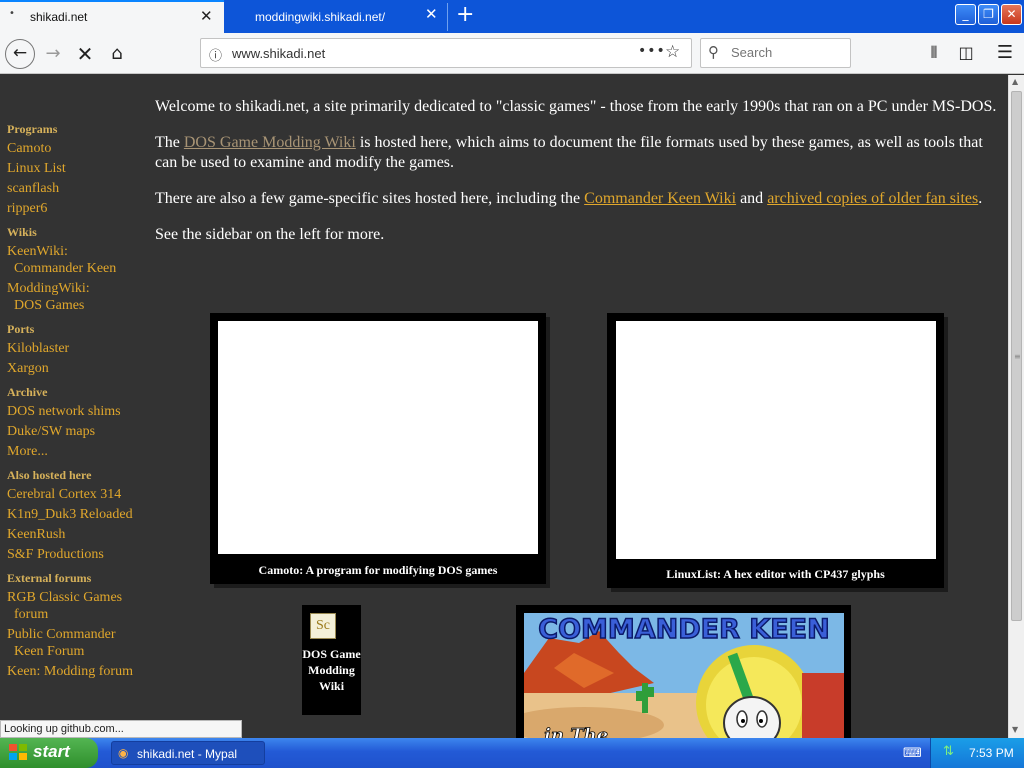  What do you see at coordinates (684, 675) in the screenshot?
I see `commander-keen-image: COMMANDER KEEN in The` at bounding box center [684, 675].